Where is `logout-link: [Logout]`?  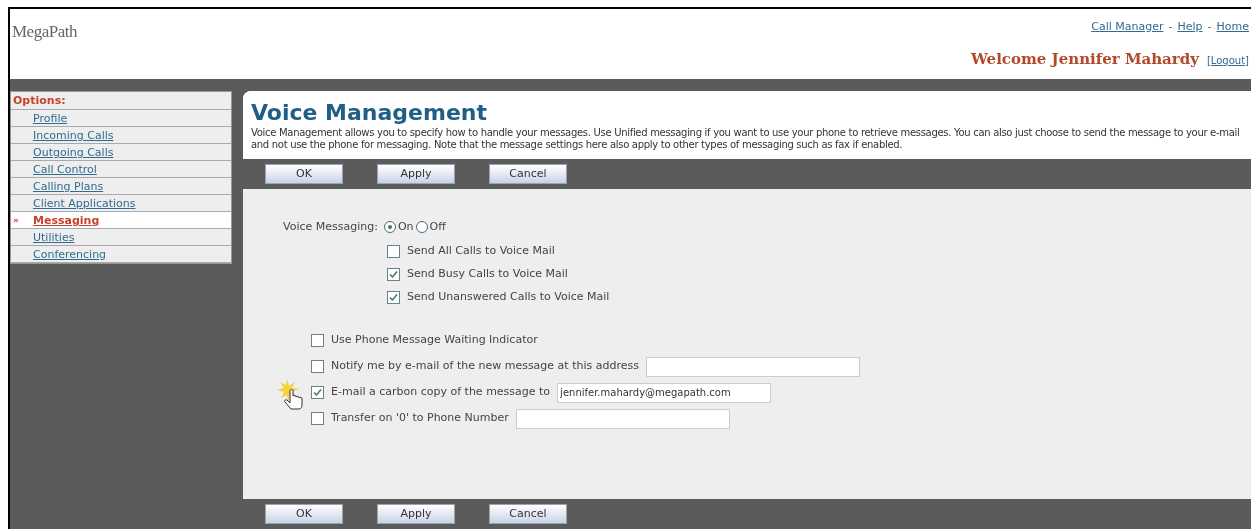
logout-link: [Logout] is located at coordinates (1227, 60).